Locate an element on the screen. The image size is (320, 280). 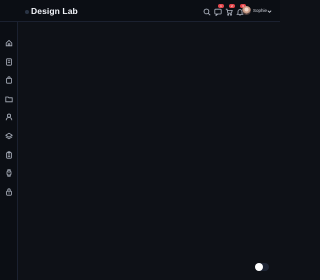
search-icon is located at coordinates (207, 12).